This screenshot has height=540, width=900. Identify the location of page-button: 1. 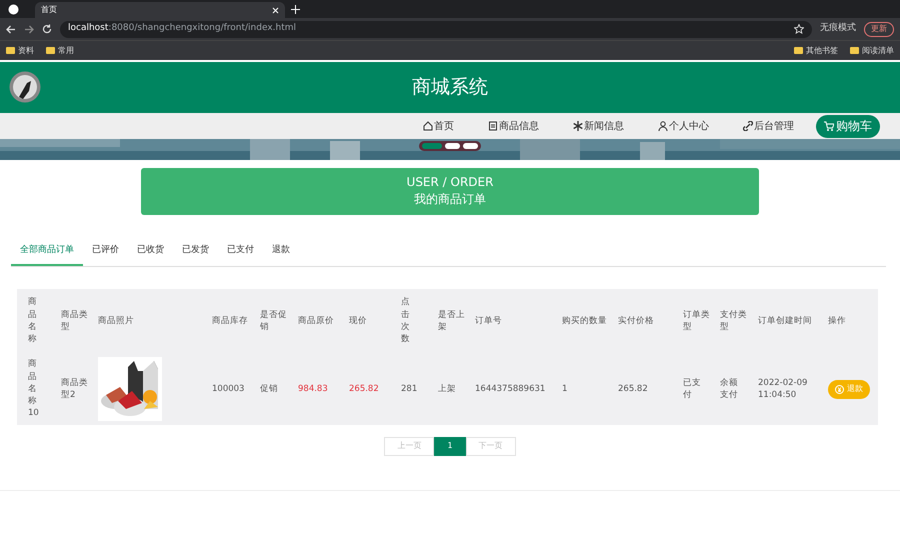
(450, 446).